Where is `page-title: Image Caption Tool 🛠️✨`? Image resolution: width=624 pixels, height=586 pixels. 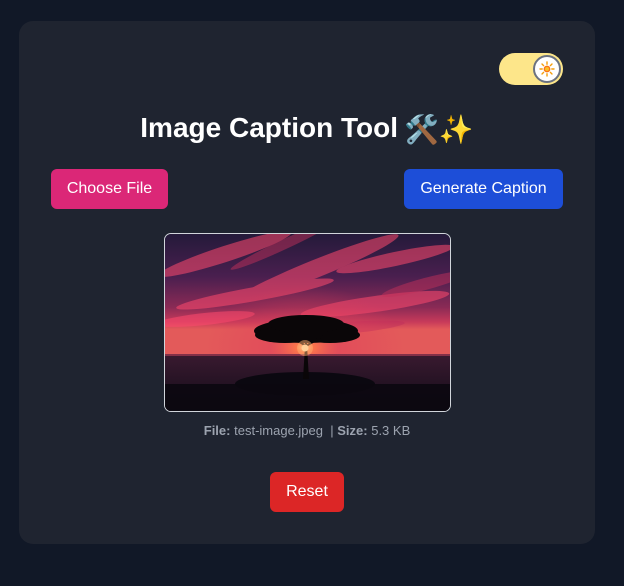 page-title: Image Caption Tool 🛠️✨ is located at coordinates (307, 129).